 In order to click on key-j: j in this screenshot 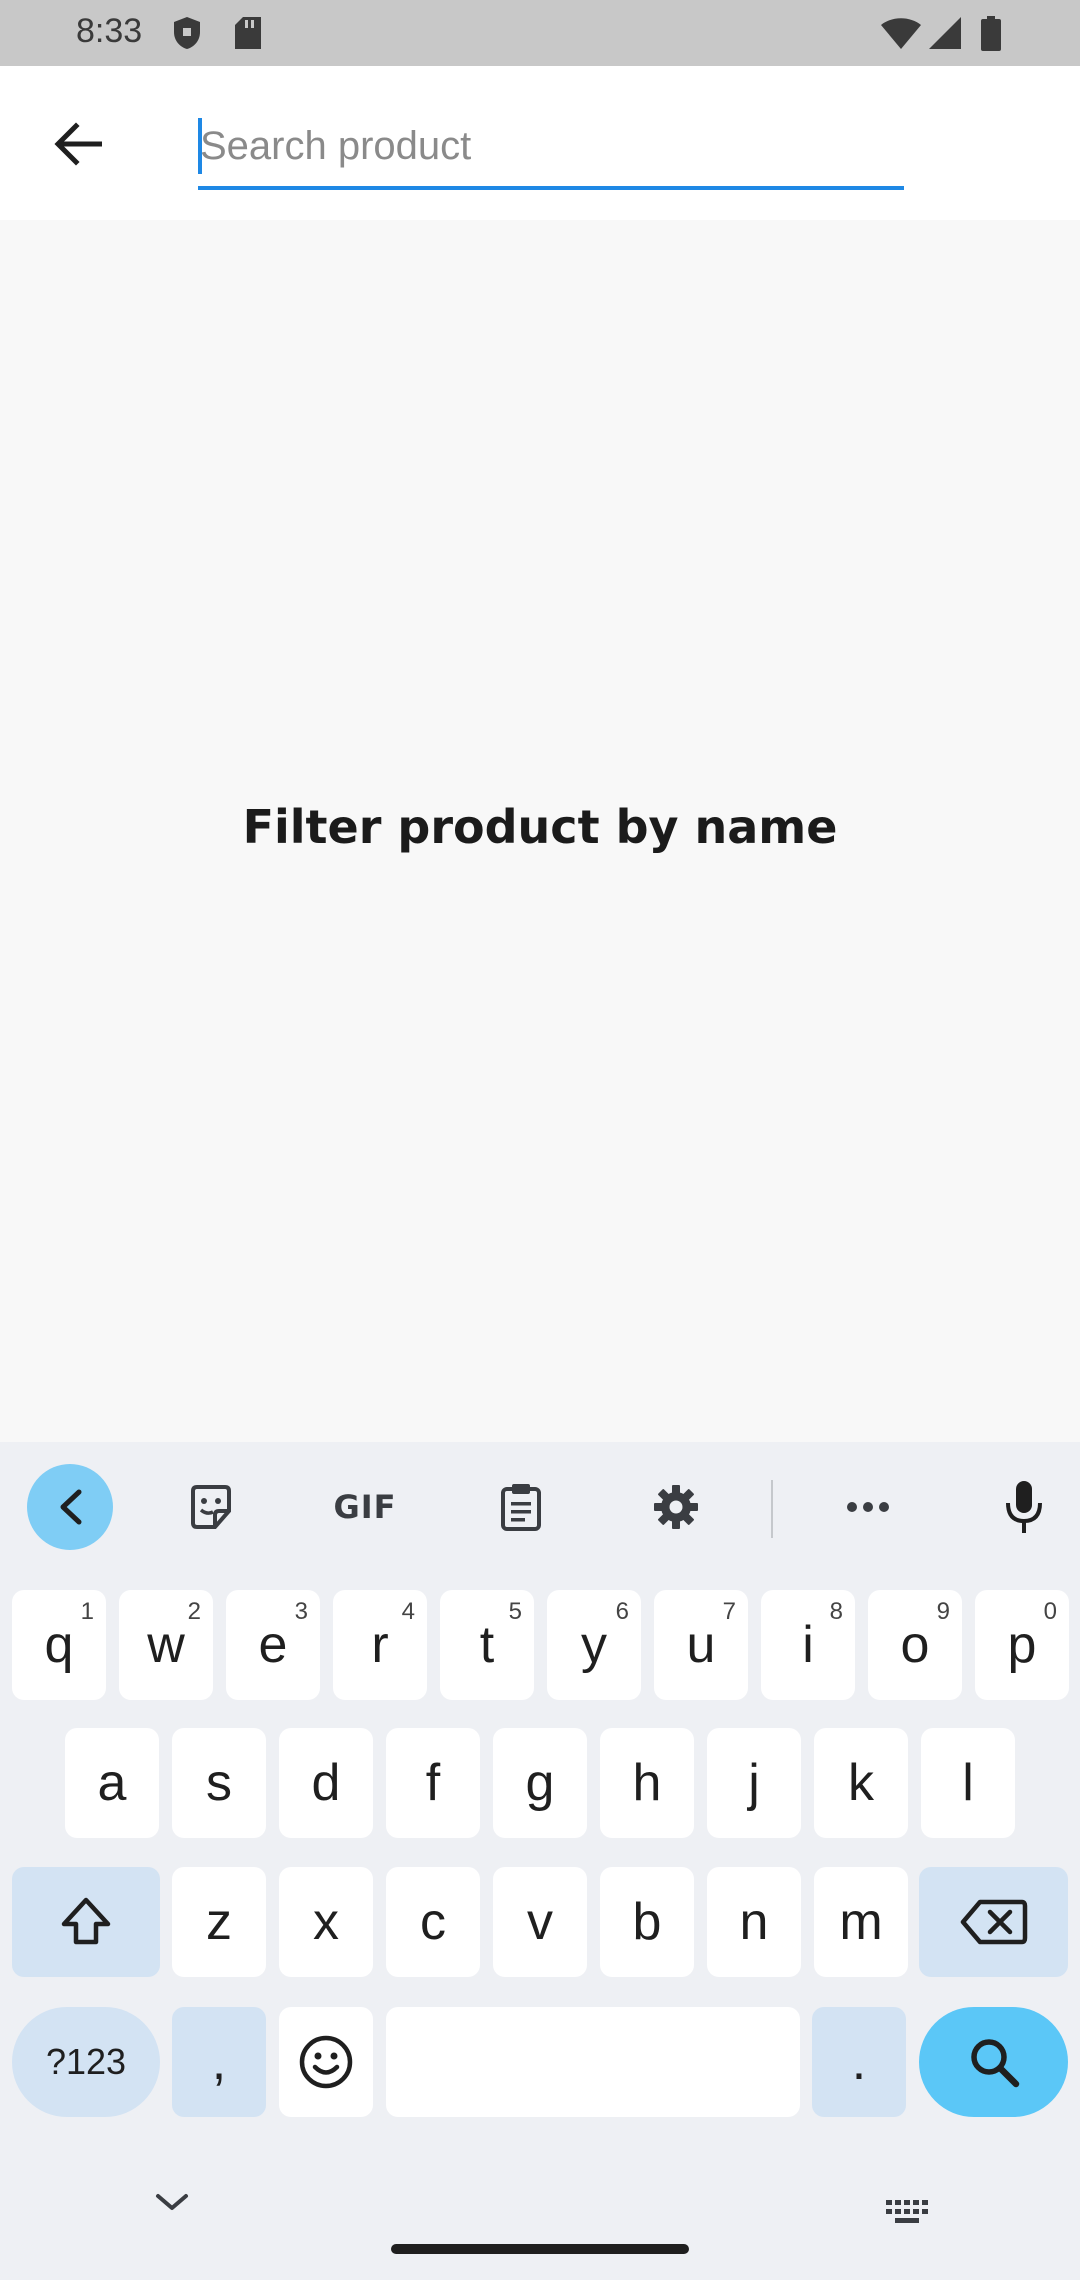, I will do `click(754, 1783)`.